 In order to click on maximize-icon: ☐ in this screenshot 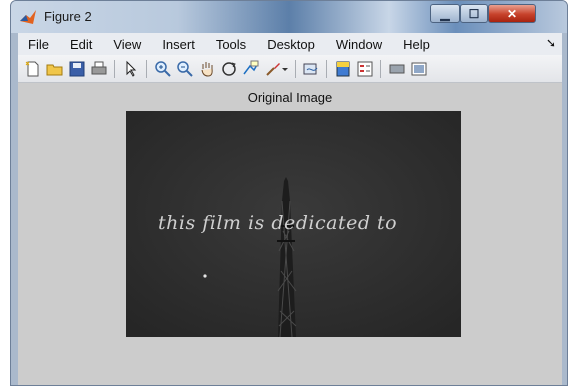, I will do `click(474, 13)`.